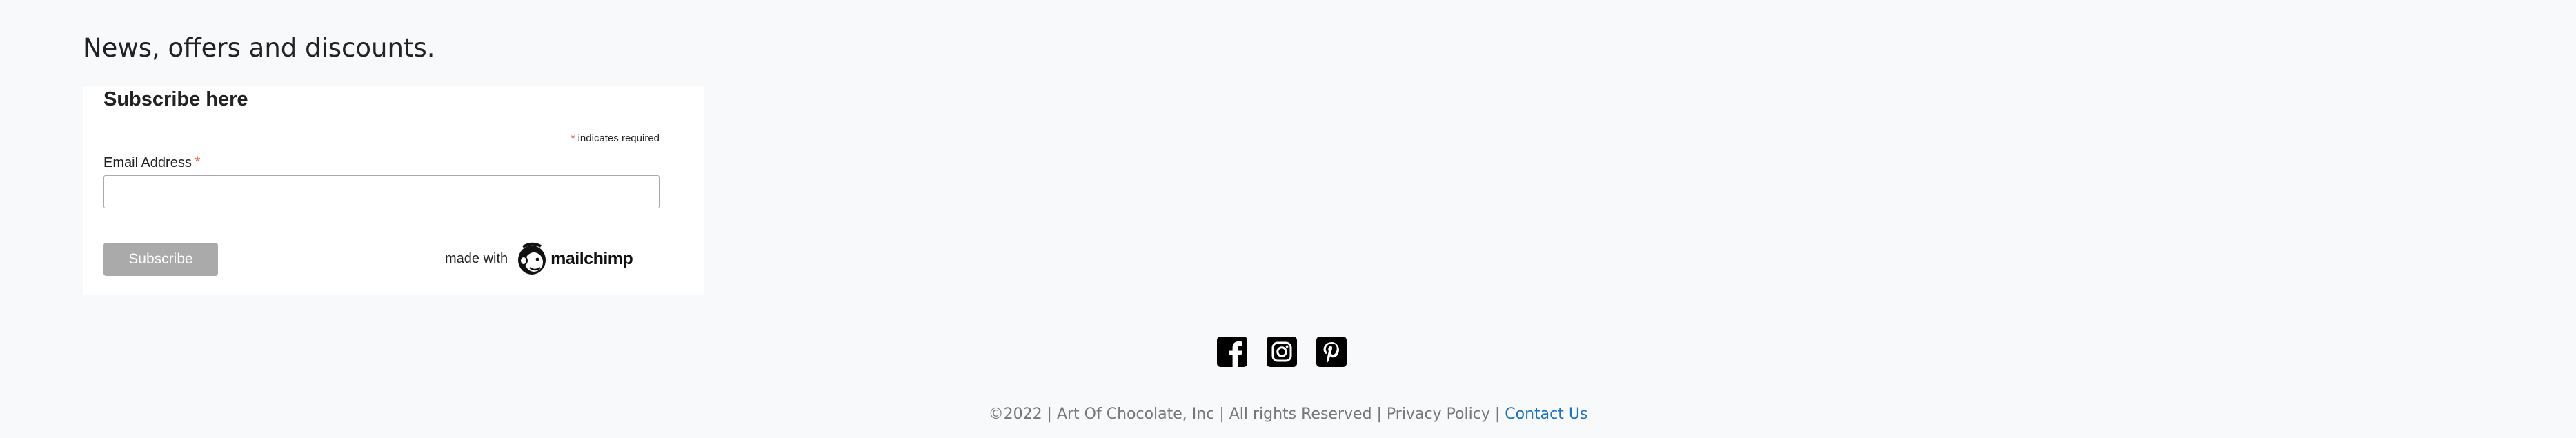  I want to click on newsletter-heading: News, offers and discounts., so click(259, 48).